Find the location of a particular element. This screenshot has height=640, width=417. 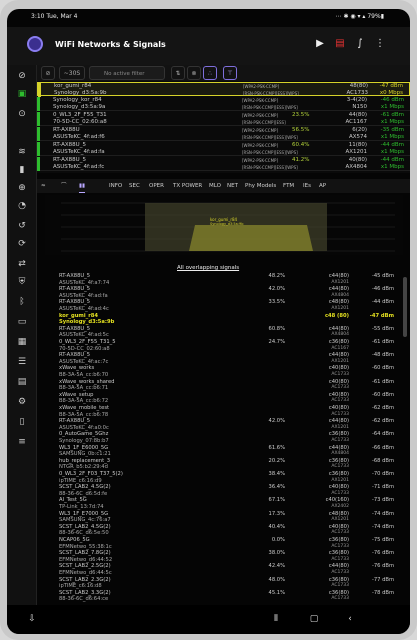

list-icon: ☰ is located at coordinates (22, 362).